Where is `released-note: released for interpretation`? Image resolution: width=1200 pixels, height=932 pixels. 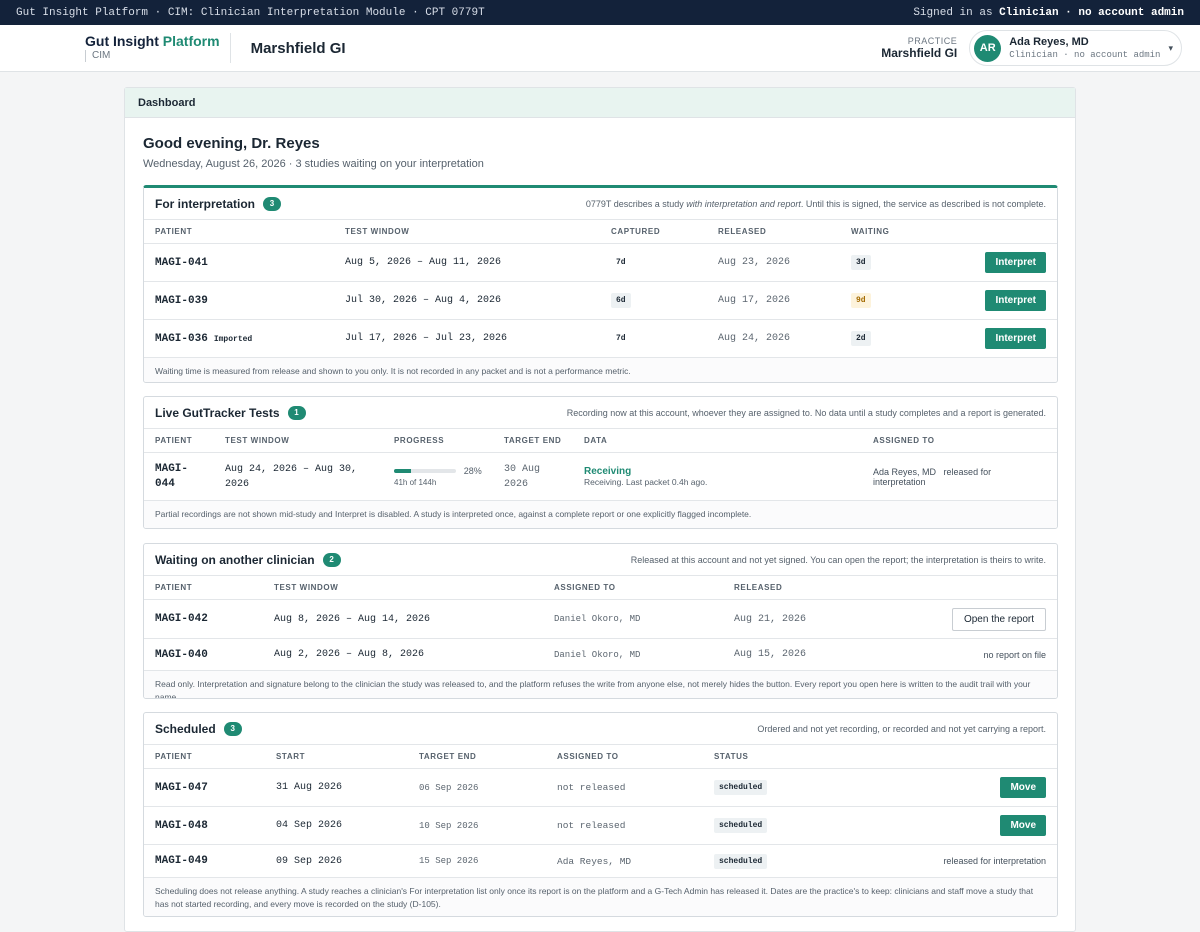
released-note: released for interpretation is located at coordinates (994, 861).